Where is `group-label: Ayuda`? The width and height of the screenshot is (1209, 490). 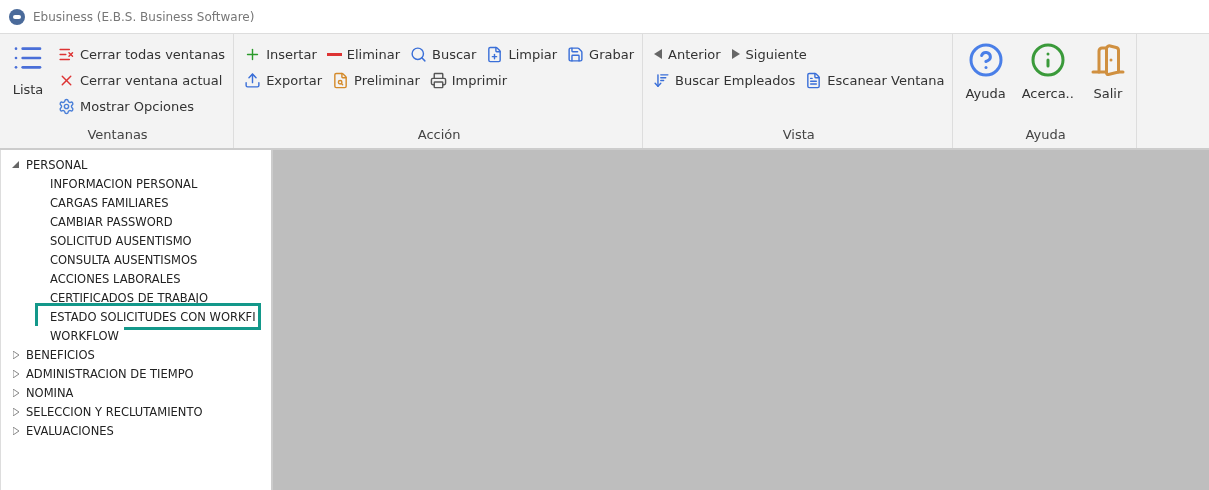
group-label: Ayuda is located at coordinates (1045, 134).